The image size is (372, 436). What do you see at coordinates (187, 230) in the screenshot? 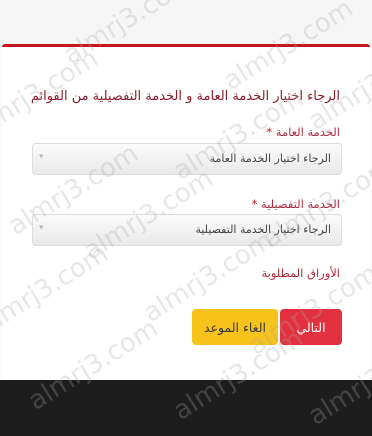
I see `detailed-service-select: الرجاء اختيار الخدمة التفصيلية ▾` at bounding box center [187, 230].